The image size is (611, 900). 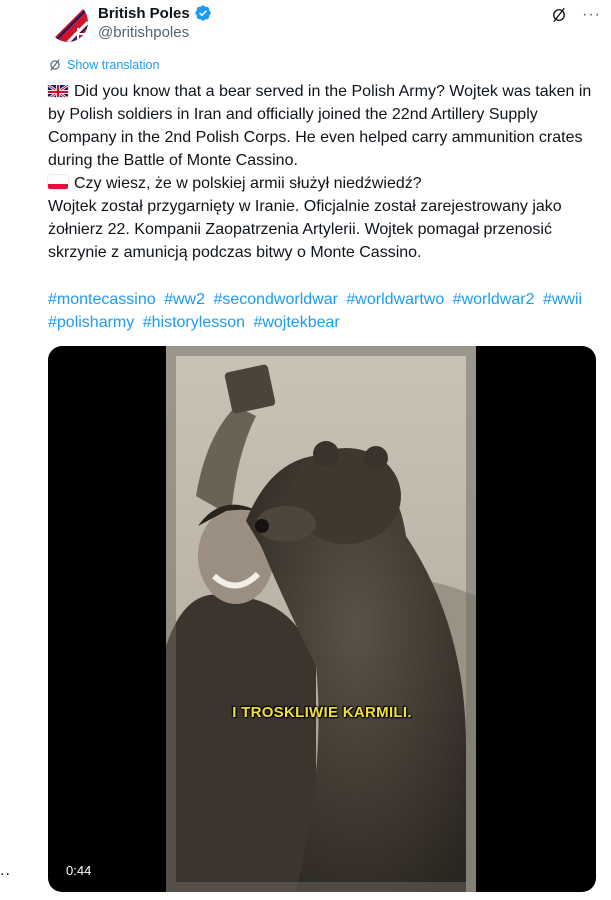 What do you see at coordinates (296, 322) in the screenshot?
I see `hashtag-link: #wojtekbear` at bounding box center [296, 322].